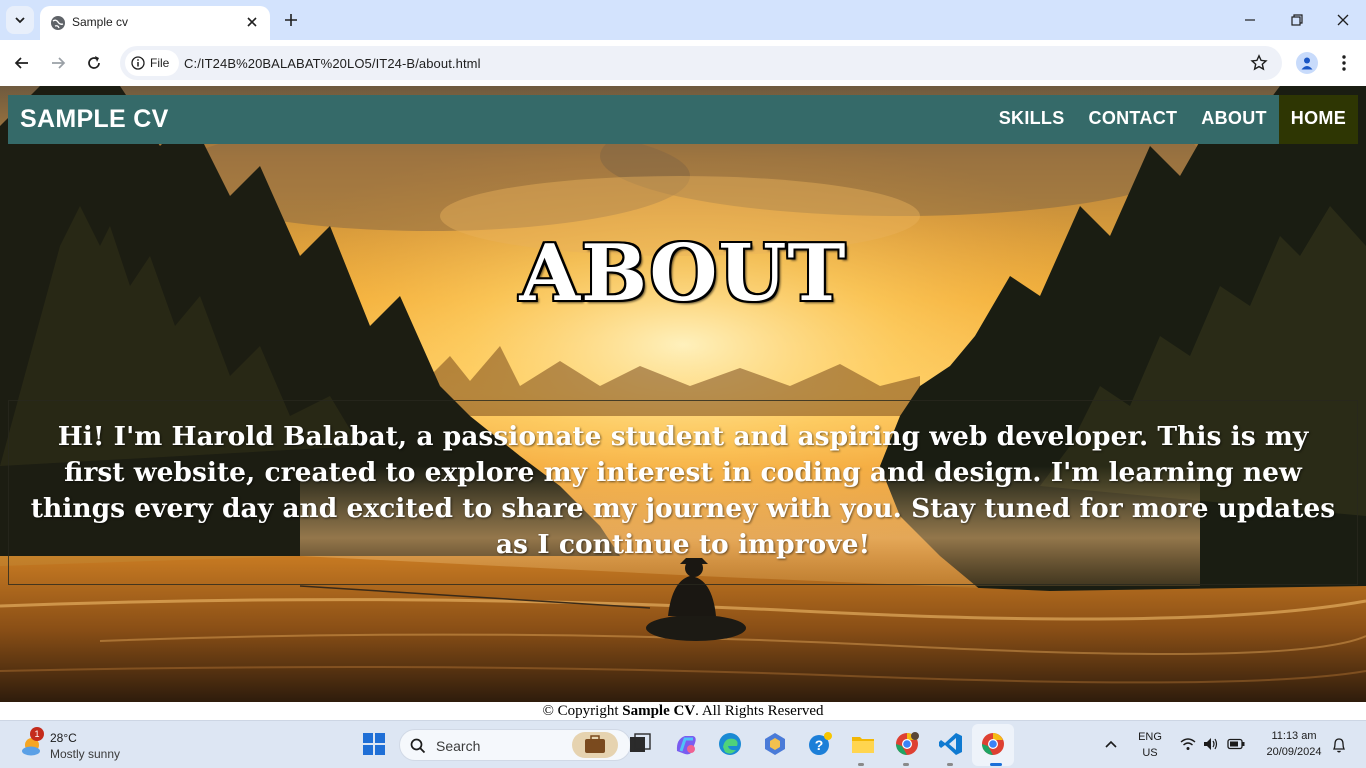 The width and height of the screenshot is (1366, 768). What do you see at coordinates (58, 23) in the screenshot?
I see `globe-icon` at bounding box center [58, 23].